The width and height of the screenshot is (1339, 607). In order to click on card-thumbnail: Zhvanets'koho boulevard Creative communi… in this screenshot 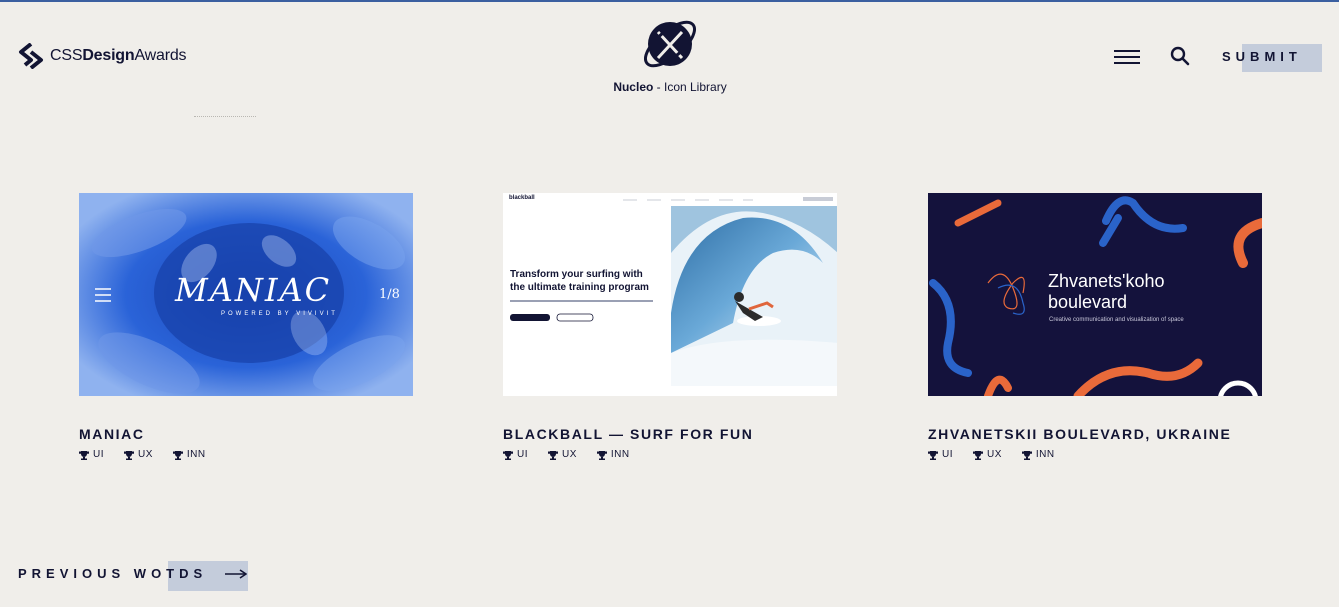, I will do `click(1095, 294)`.